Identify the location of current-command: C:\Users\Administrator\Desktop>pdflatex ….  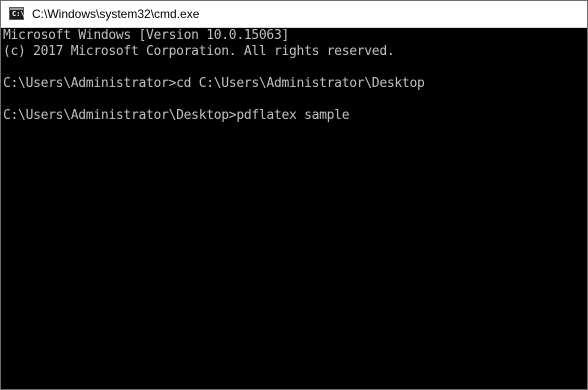
(176, 115).